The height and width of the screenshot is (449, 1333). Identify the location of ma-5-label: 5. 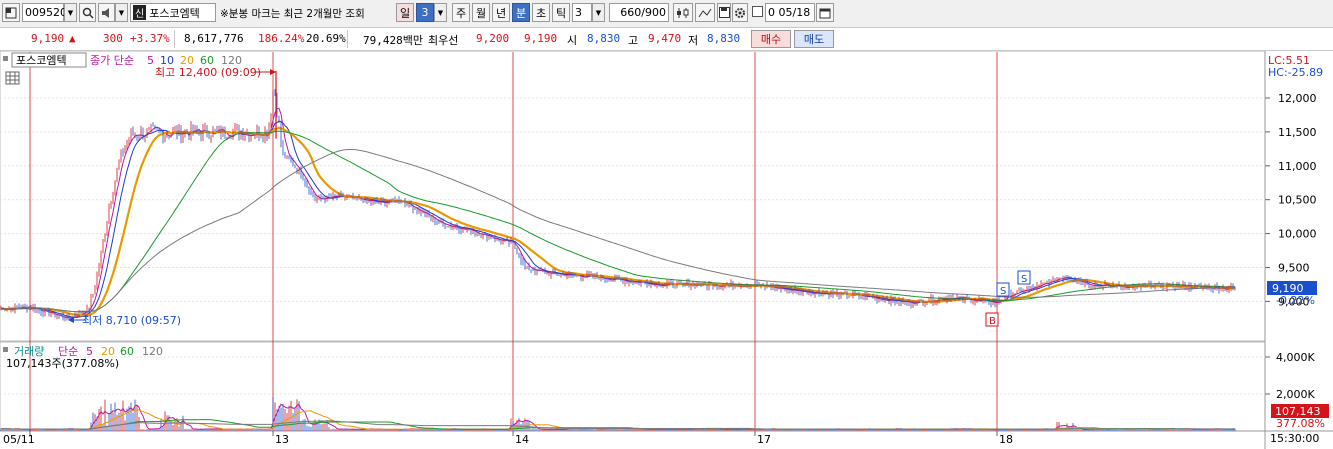
(150, 60).